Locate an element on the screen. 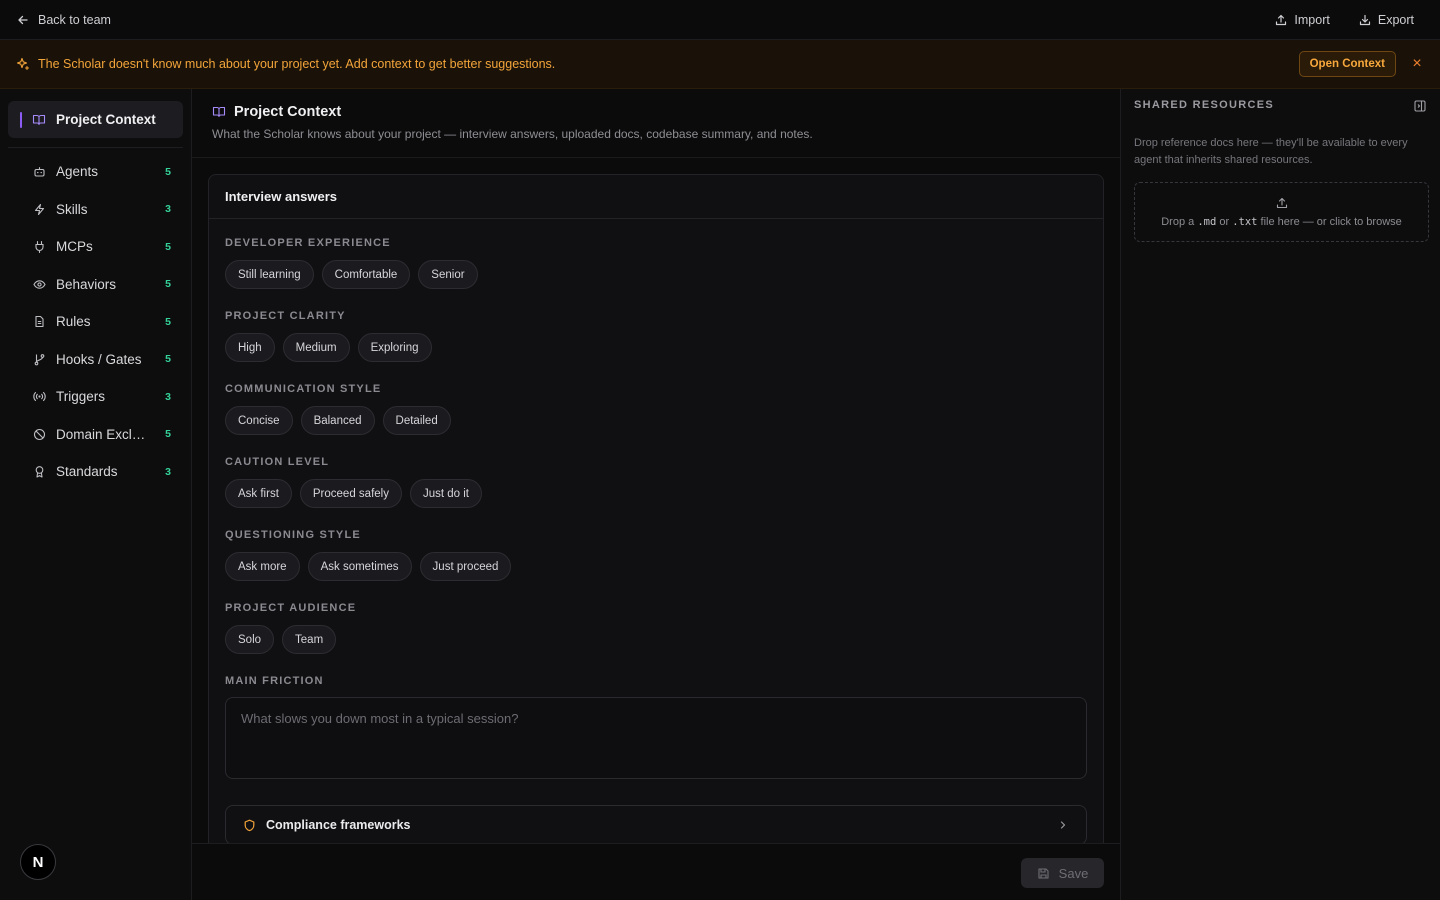 Image resolution: width=1440 pixels, height=900 pixels. section-main-friction: MAIN FRICTION is located at coordinates (656, 728).